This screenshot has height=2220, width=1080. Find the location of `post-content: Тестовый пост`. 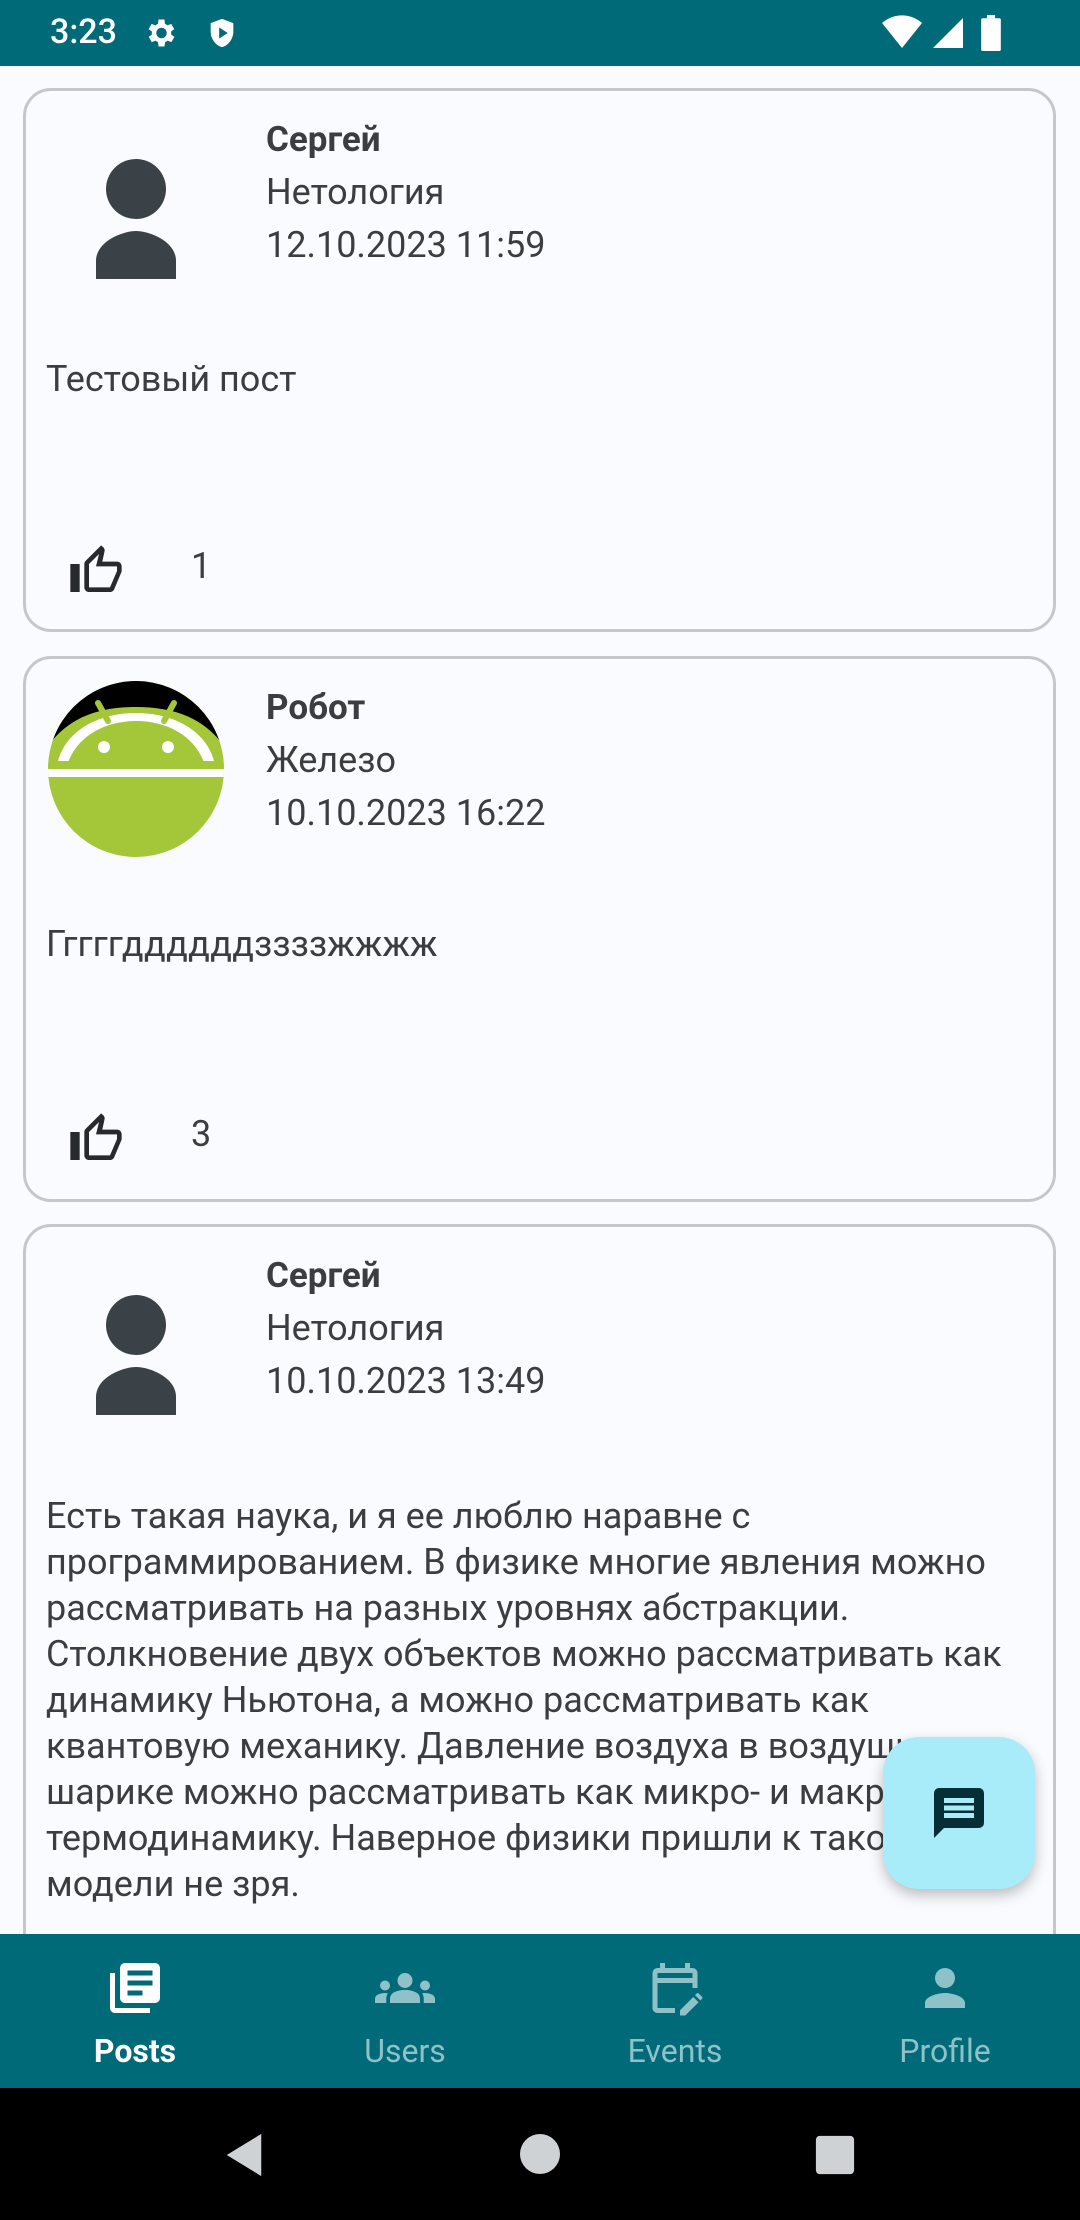

post-content: Тестовый пост is located at coordinates (171, 379).